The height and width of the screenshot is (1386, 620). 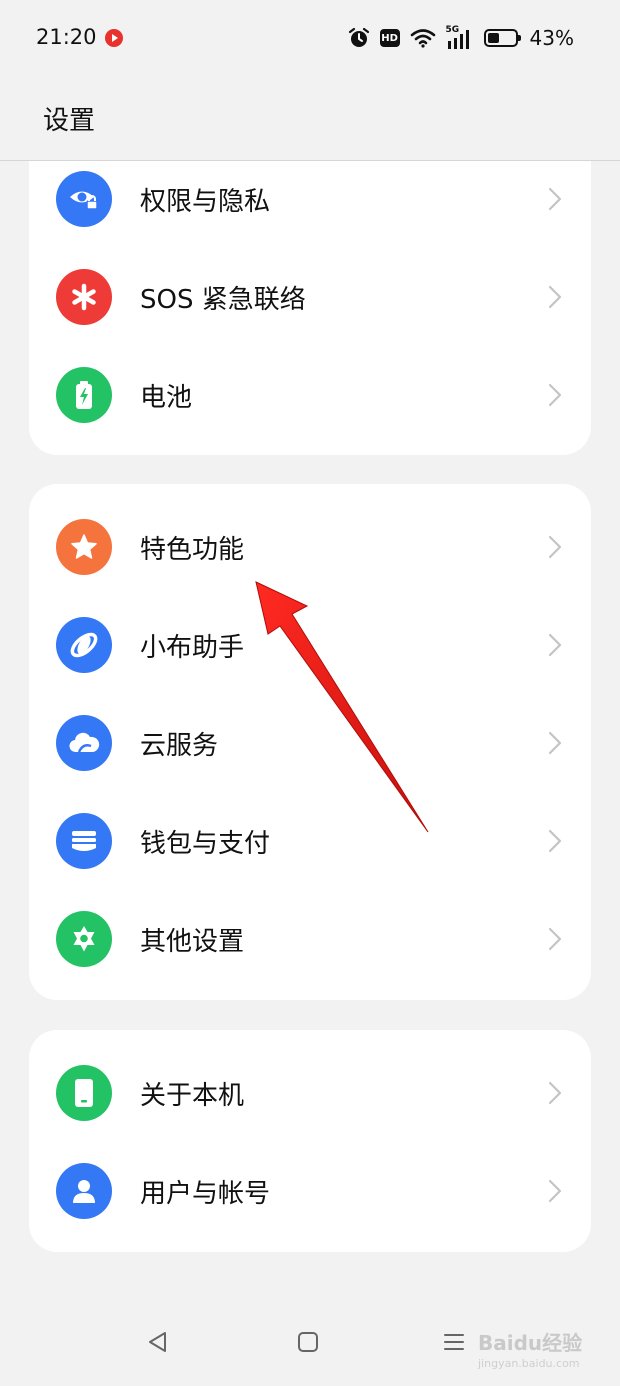 What do you see at coordinates (84, 841) in the screenshot?
I see `wallet-icon` at bounding box center [84, 841].